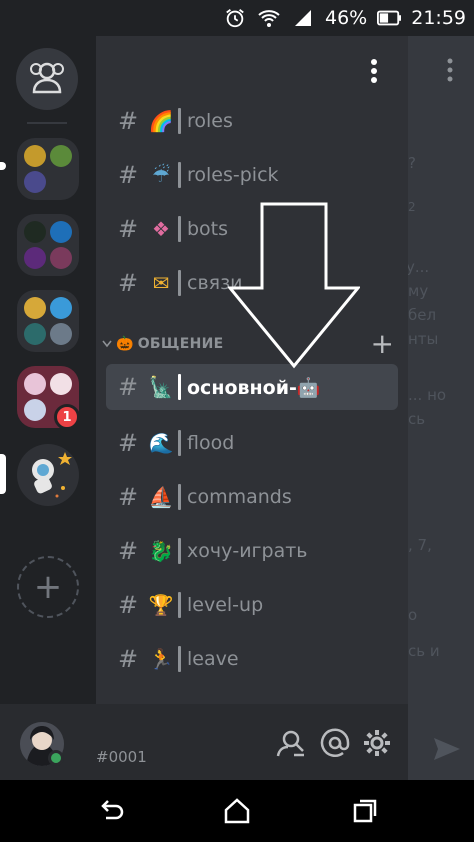  I want to click on clock: 21:59, so click(438, 18).